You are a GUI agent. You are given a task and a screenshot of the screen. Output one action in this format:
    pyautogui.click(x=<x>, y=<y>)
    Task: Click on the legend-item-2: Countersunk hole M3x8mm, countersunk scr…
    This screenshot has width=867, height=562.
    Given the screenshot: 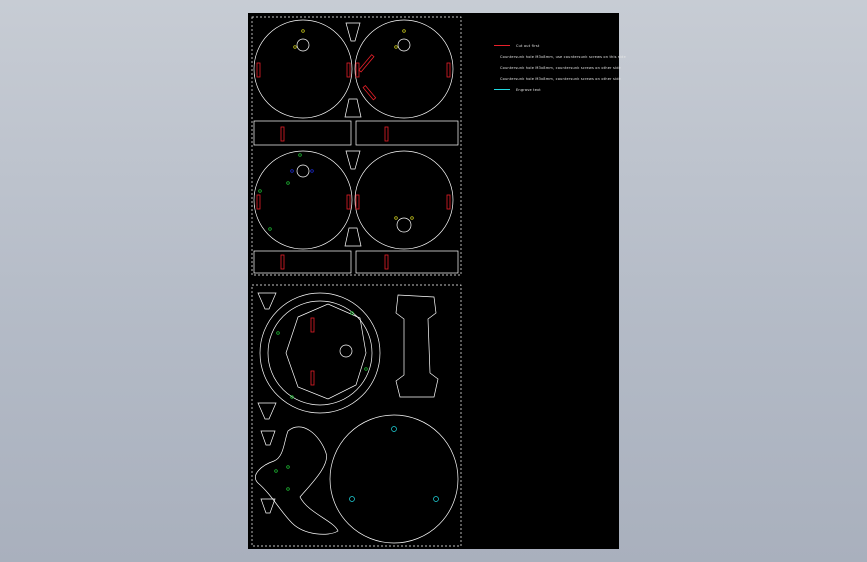 What is the action you would take?
    pyautogui.click(x=557, y=67)
    